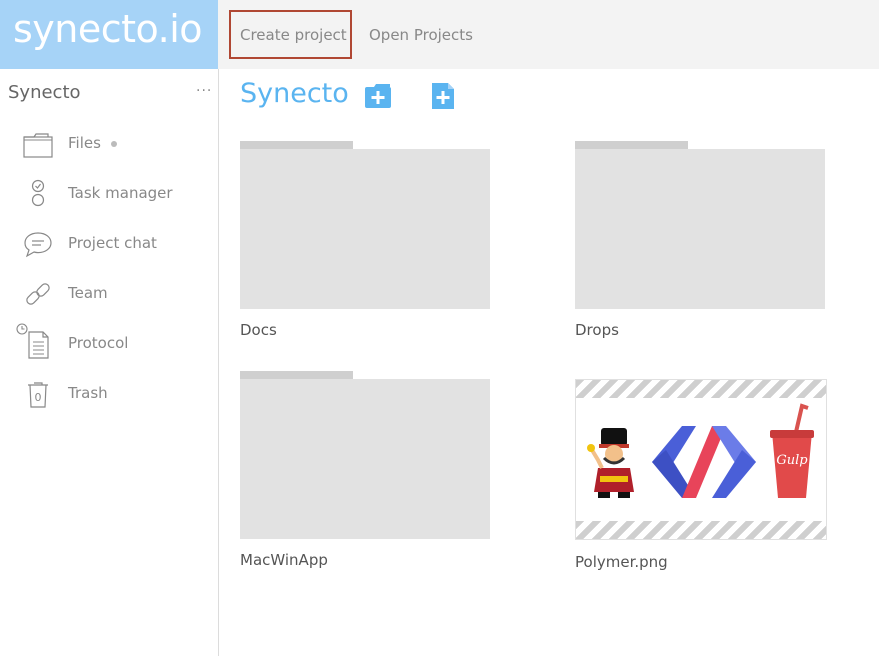 This screenshot has height=656, width=879. I want to click on add-folder-icon, so click(378, 96).